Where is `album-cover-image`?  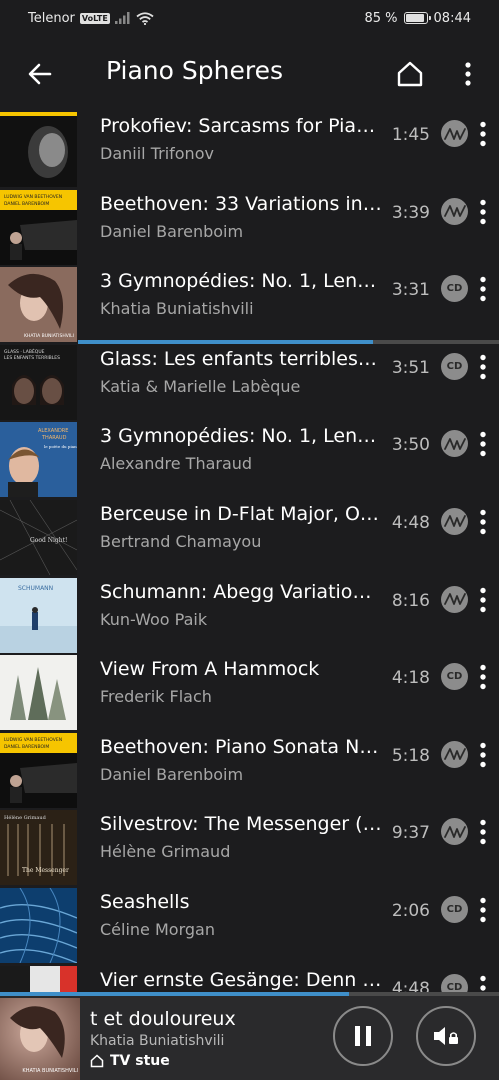
album-cover-image is located at coordinates (38, 693).